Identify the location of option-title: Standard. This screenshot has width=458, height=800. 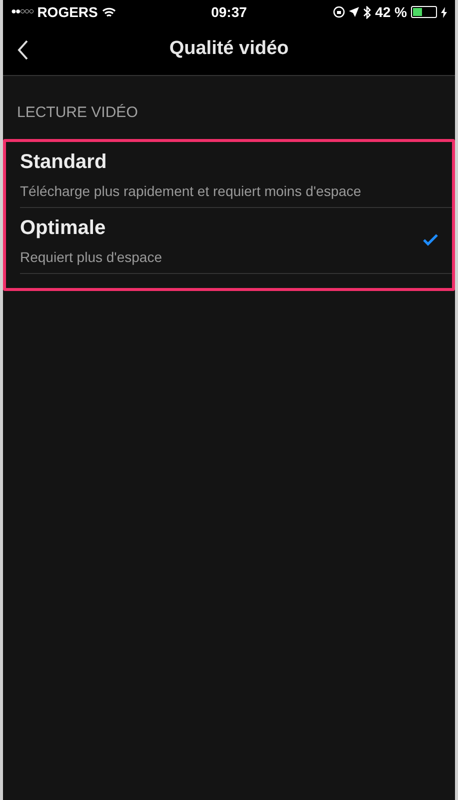
(64, 162).